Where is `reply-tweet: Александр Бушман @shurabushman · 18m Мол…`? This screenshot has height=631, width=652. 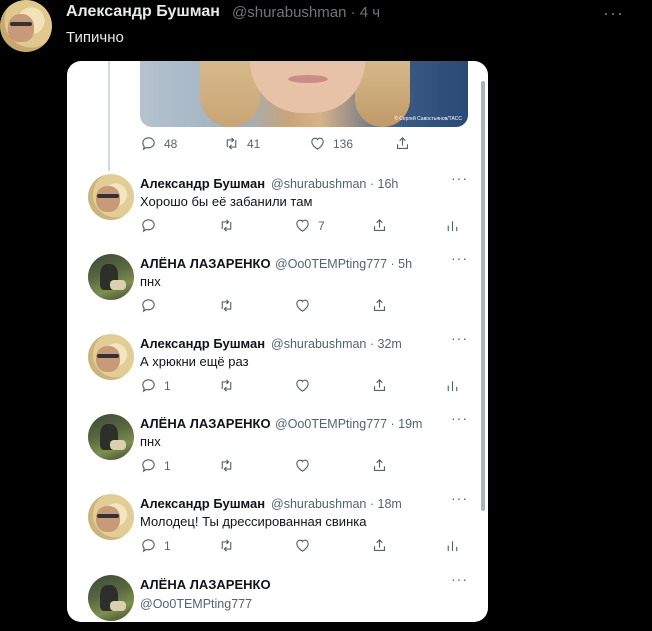
reply-tweet: Александр Бушман @shurabushman · 18m Мол… is located at coordinates (277, 532).